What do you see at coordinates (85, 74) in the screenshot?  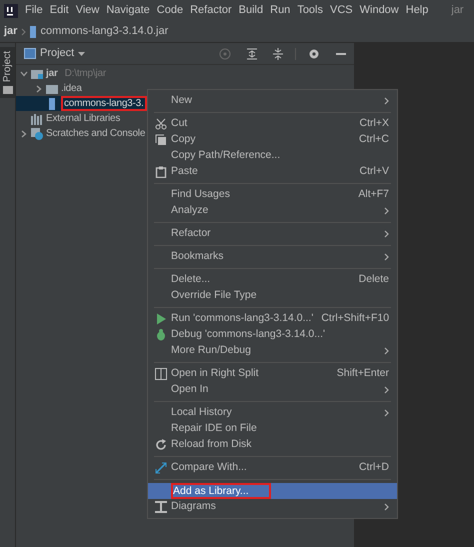 I see `path-label: D:\tmp\jar` at bounding box center [85, 74].